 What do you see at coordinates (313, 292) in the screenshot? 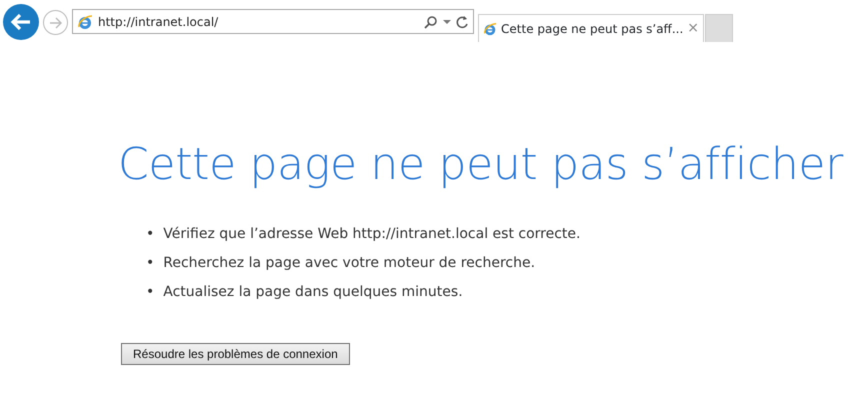
I see `suggestion-text: Actualisez la page dans quelques minutes.` at bounding box center [313, 292].